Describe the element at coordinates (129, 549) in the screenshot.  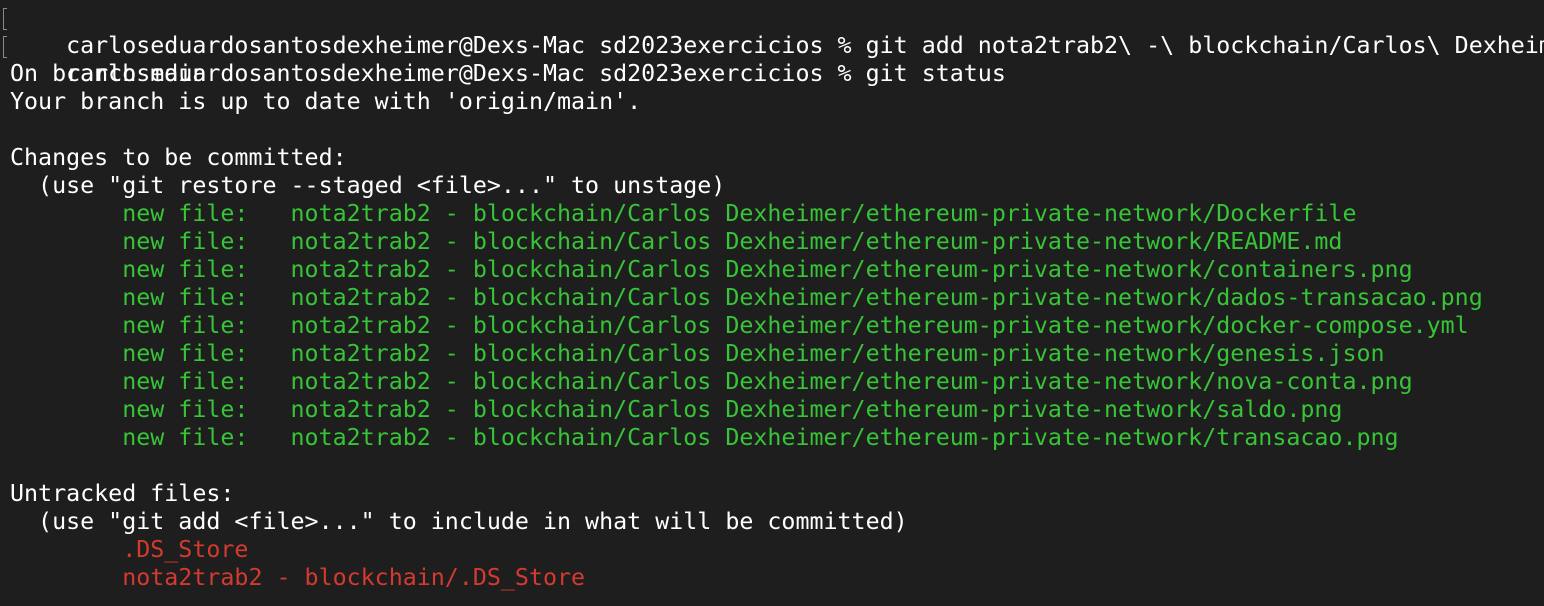
I see `untracked-file-line: .DS_Store` at that location.